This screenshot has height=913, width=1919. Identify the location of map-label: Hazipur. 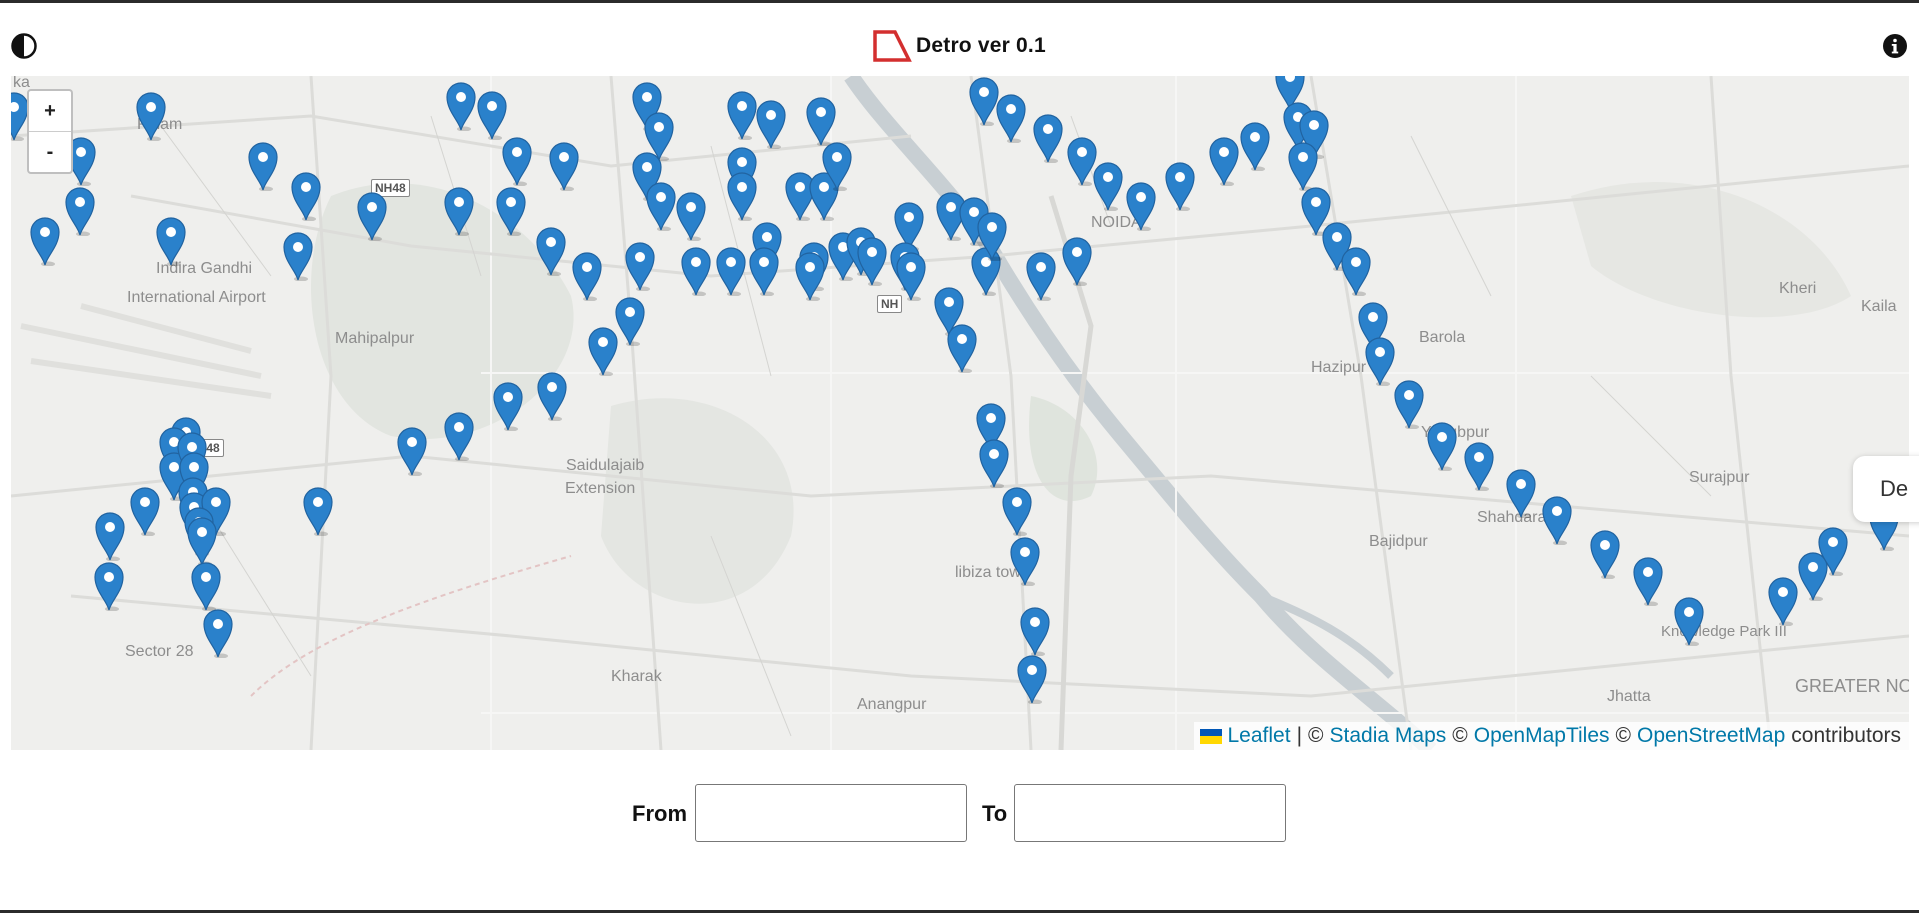
(1339, 367).